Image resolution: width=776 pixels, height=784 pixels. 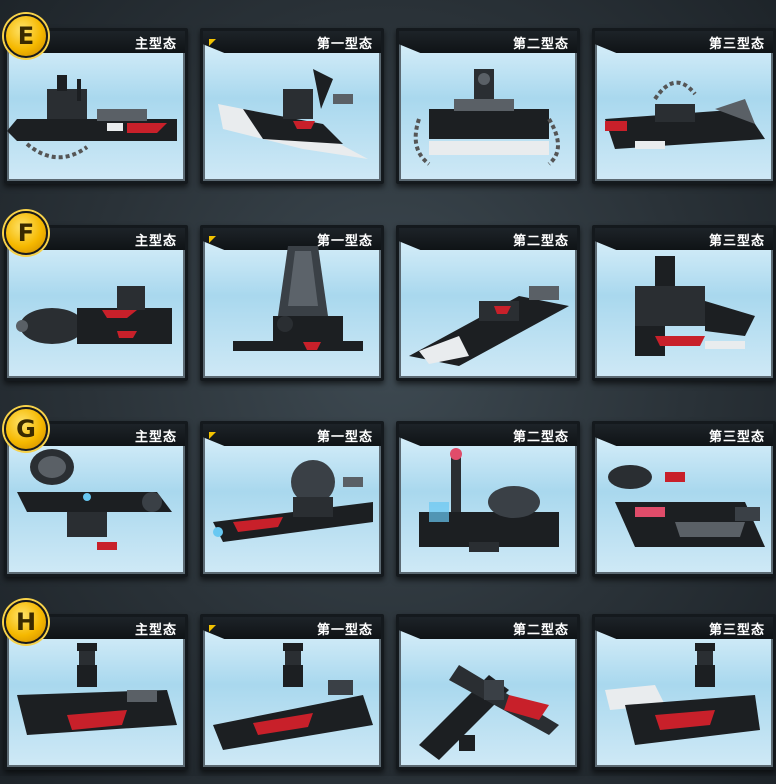 What do you see at coordinates (26, 429) in the screenshot?
I see `row-badge-g: G` at bounding box center [26, 429].